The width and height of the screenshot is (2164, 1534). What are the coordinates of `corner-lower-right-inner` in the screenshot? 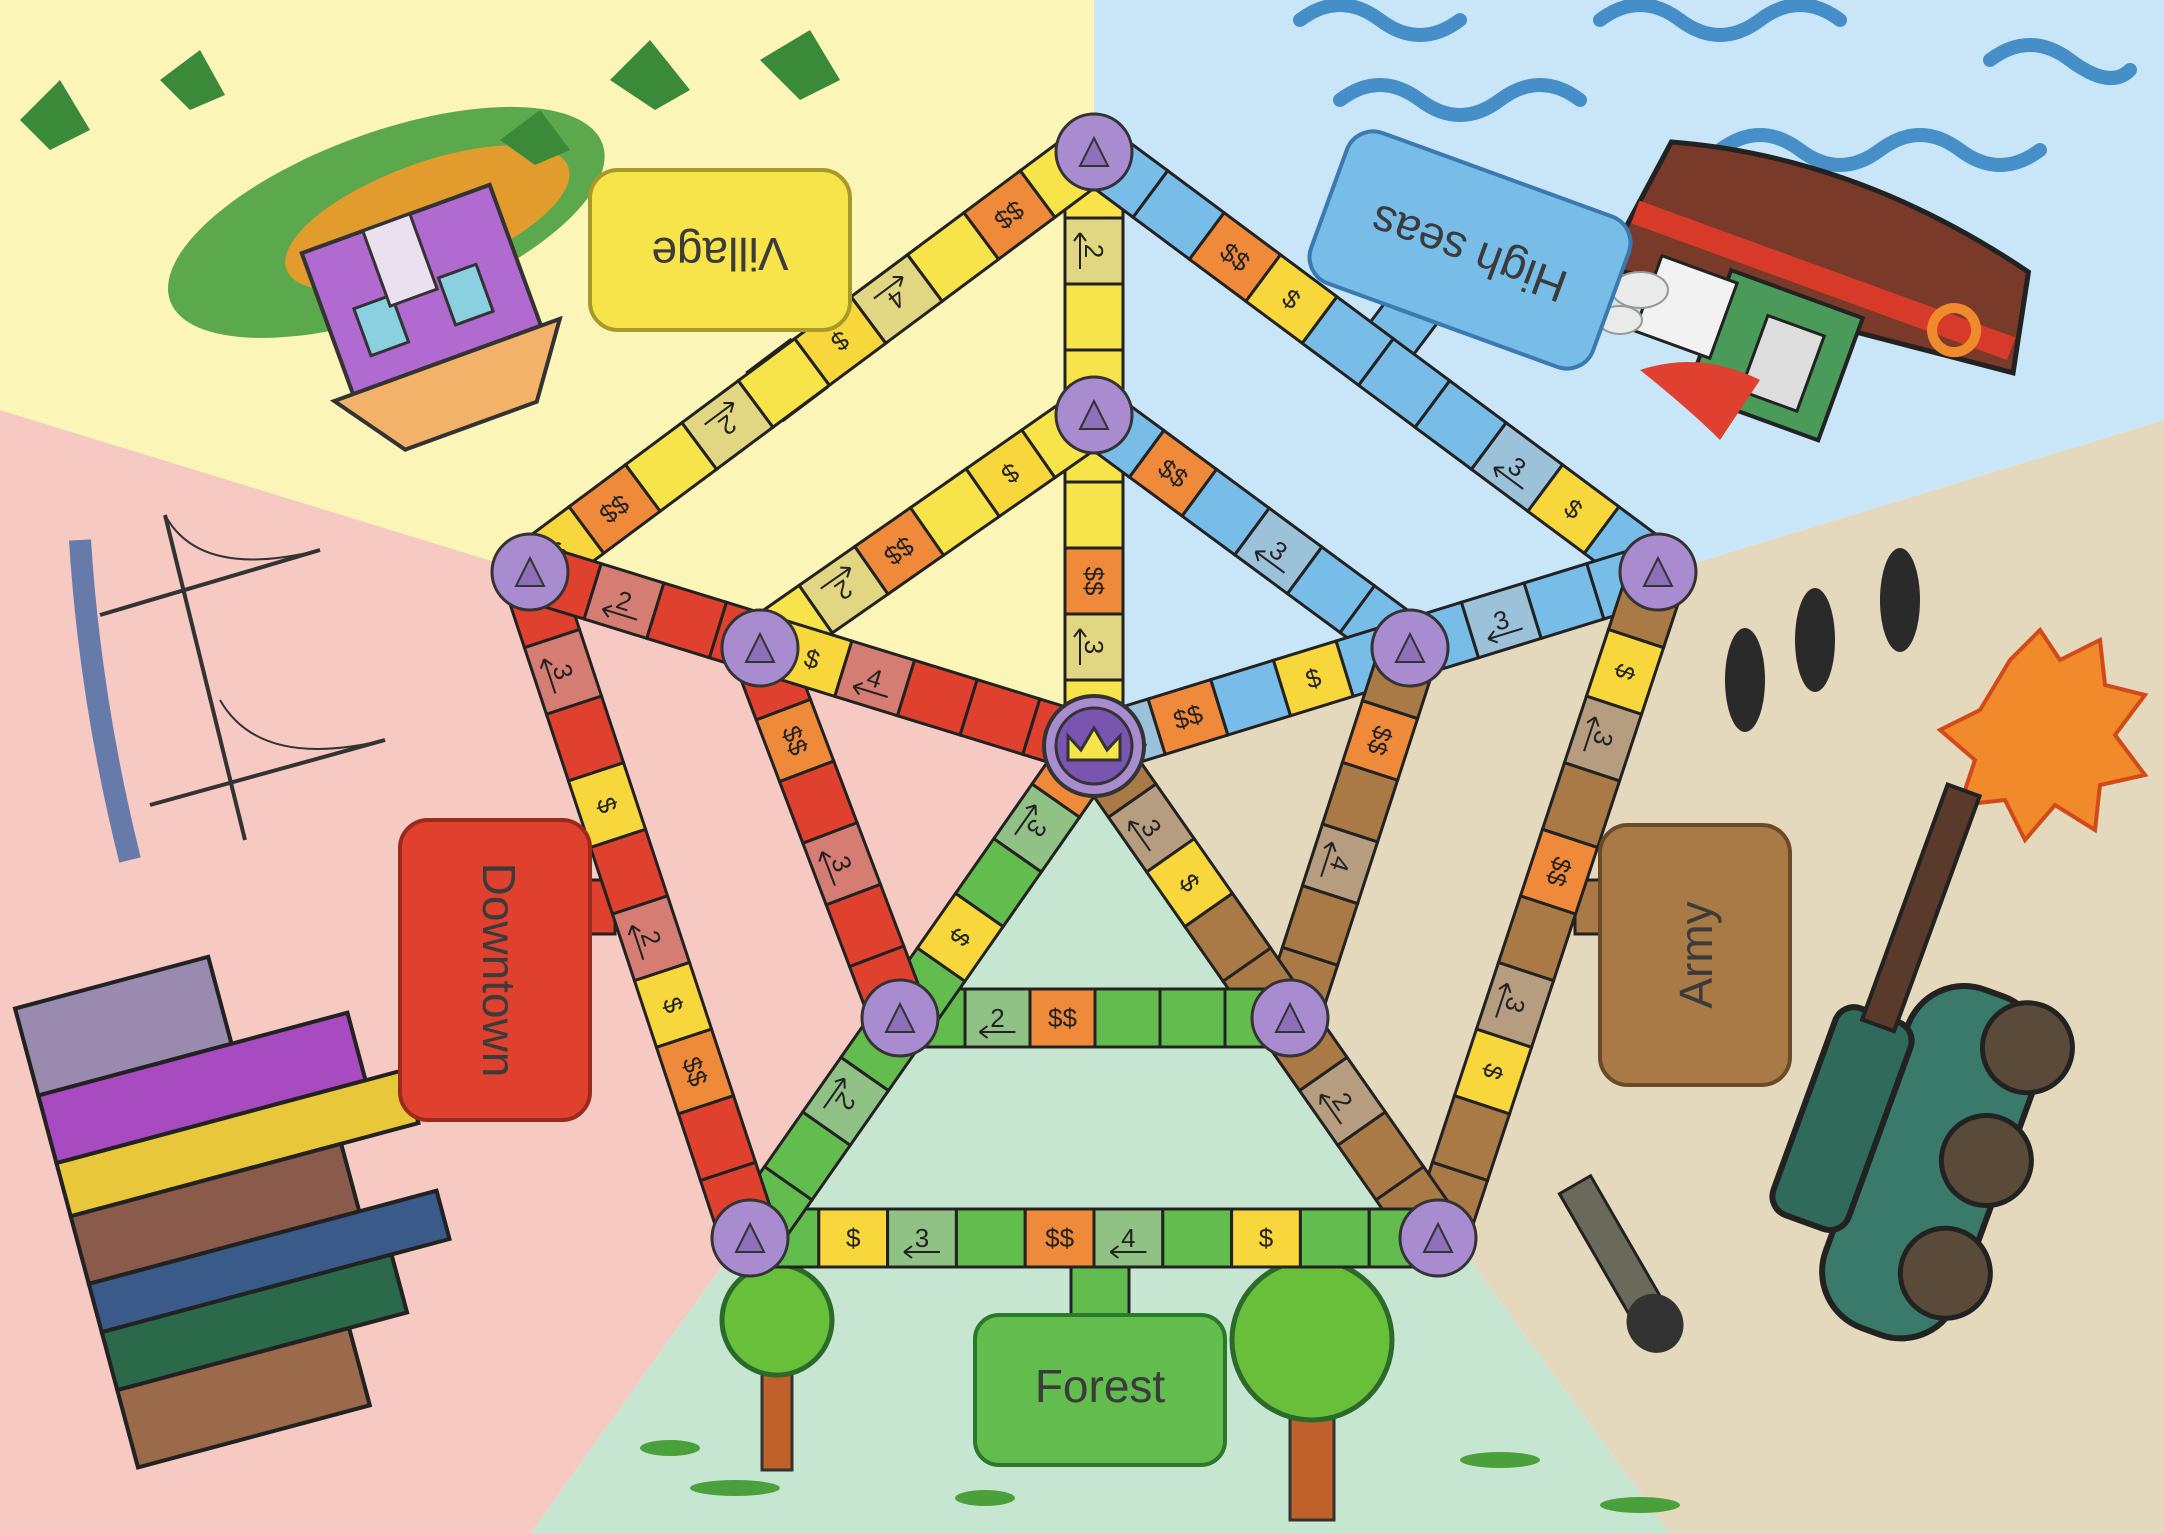 It's located at (1290, 1018).